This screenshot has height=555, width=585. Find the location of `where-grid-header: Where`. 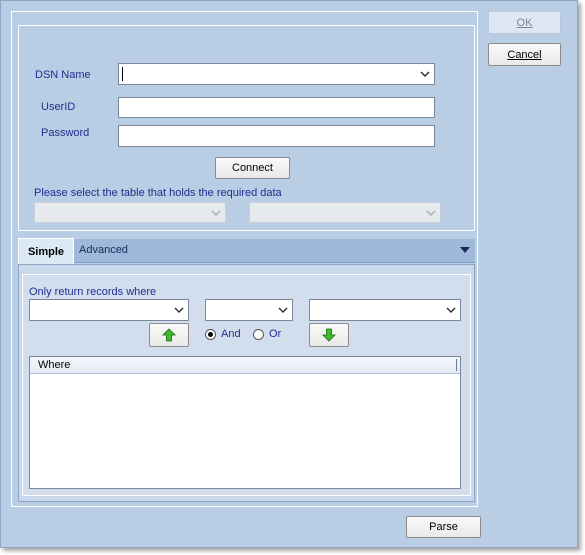

where-grid-header: Where is located at coordinates (245, 365).